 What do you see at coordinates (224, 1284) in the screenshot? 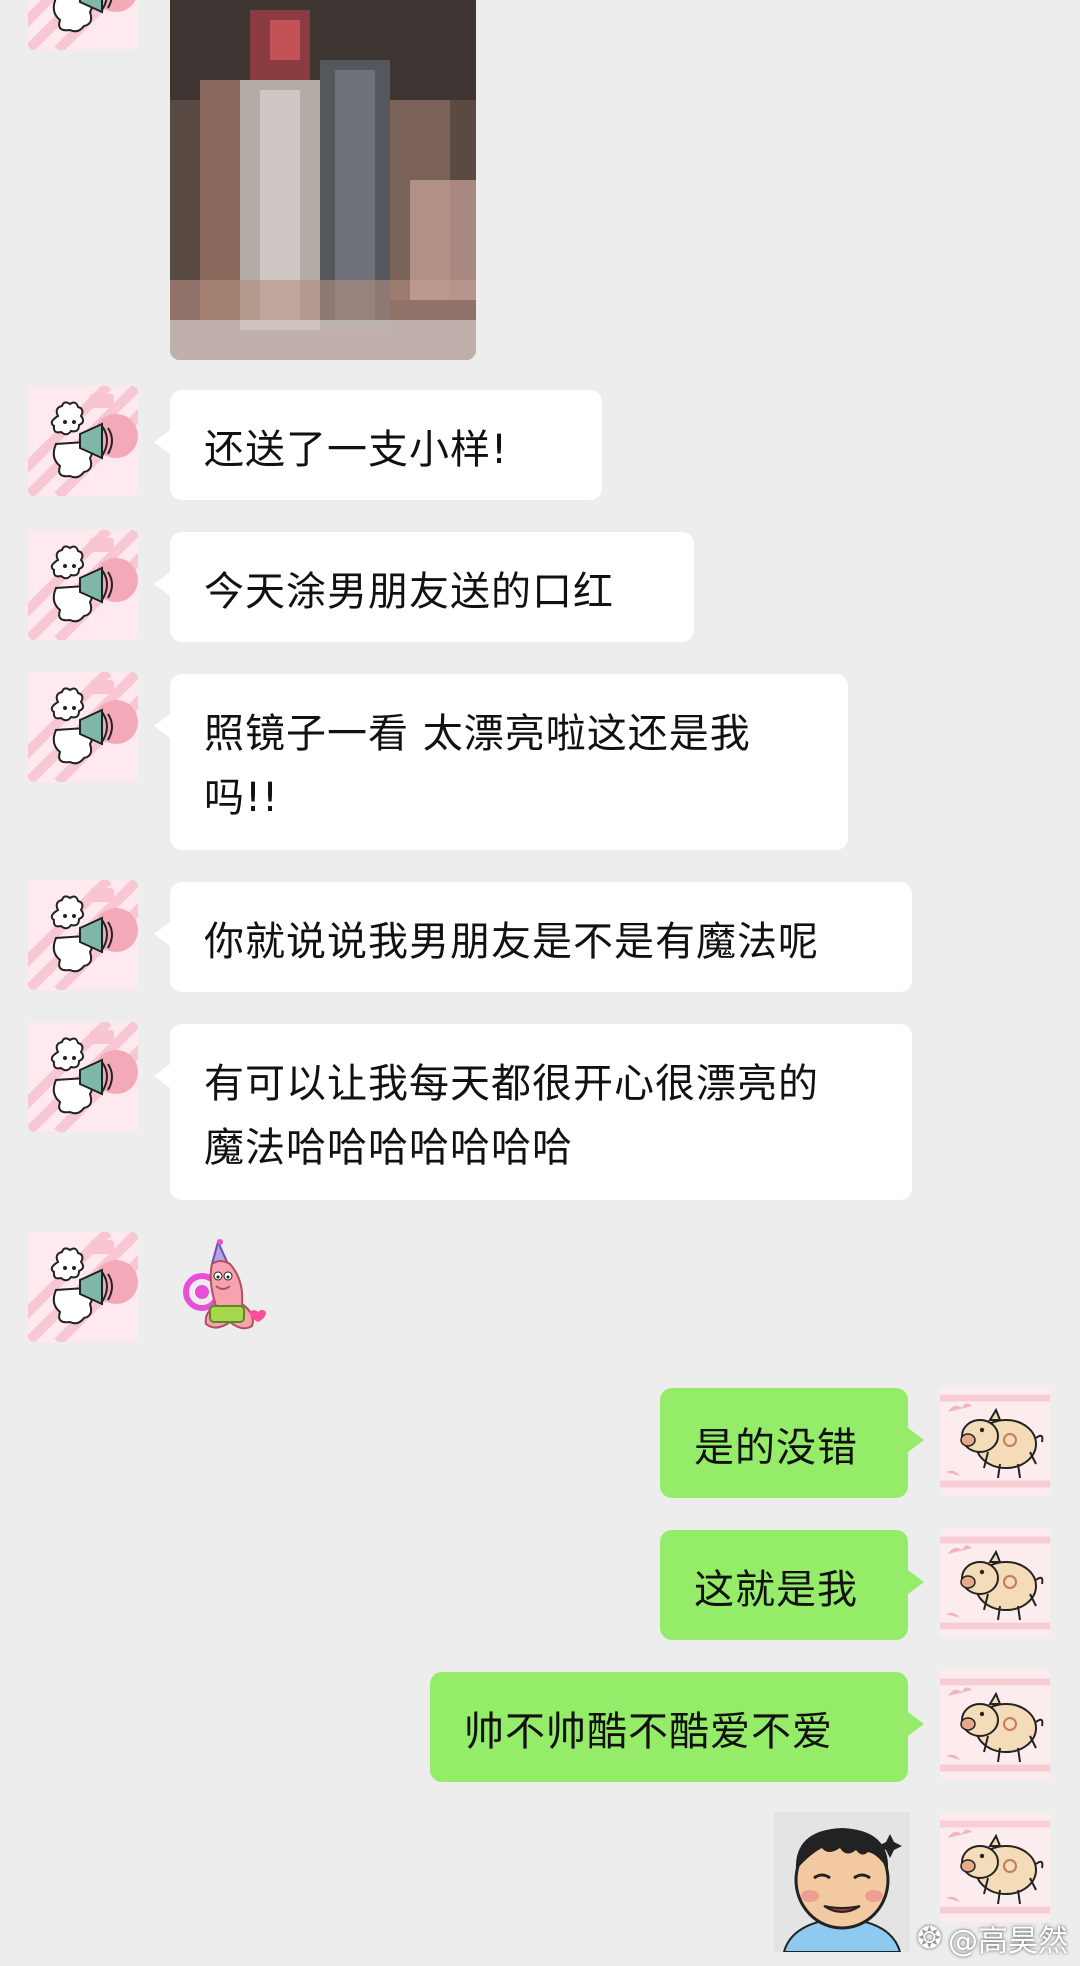
I see `patrick-star-icon` at bounding box center [224, 1284].